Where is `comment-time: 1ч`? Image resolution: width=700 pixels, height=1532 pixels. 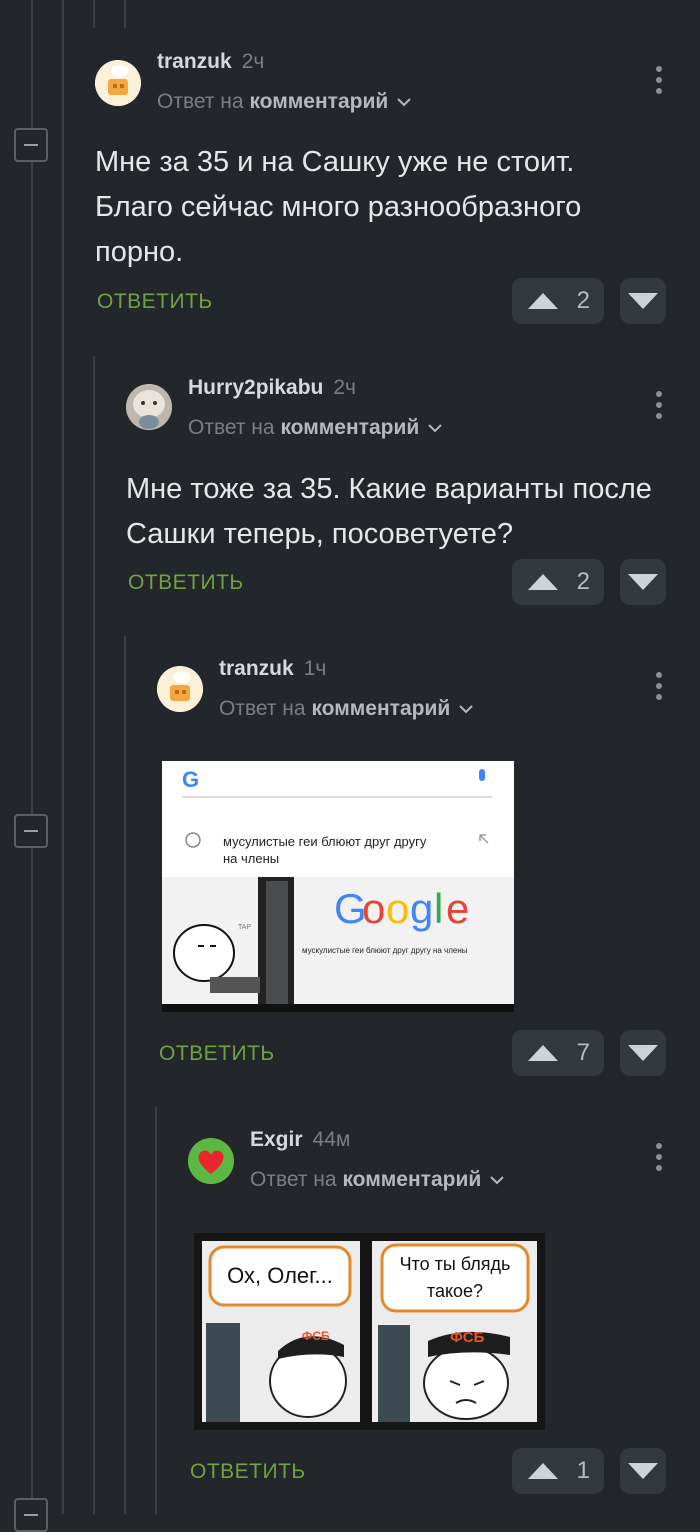 comment-time: 1ч is located at coordinates (315, 668).